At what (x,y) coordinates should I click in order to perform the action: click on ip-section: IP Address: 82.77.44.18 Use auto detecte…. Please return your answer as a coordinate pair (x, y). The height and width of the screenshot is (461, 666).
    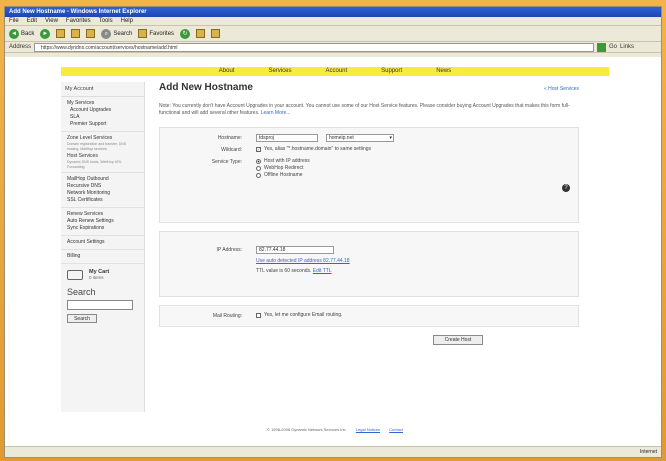
    Looking at the image, I should click on (369, 264).